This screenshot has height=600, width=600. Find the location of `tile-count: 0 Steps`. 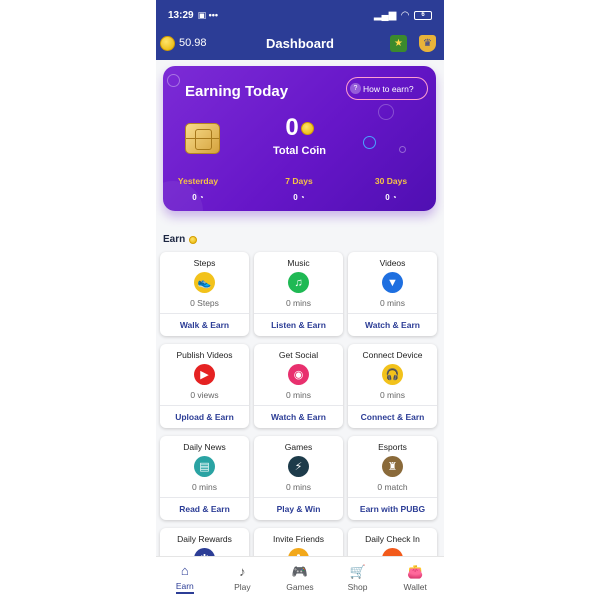

tile-count: 0 Steps is located at coordinates (204, 303).